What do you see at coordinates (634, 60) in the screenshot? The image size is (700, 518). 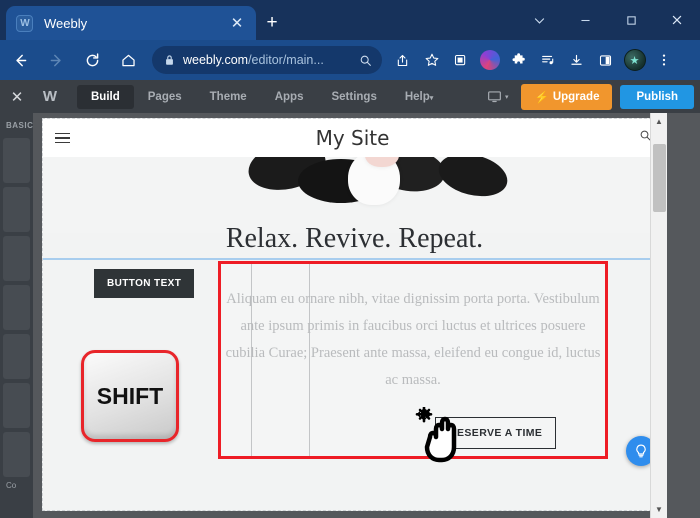 I see `avatar-icon: ★` at bounding box center [634, 60].